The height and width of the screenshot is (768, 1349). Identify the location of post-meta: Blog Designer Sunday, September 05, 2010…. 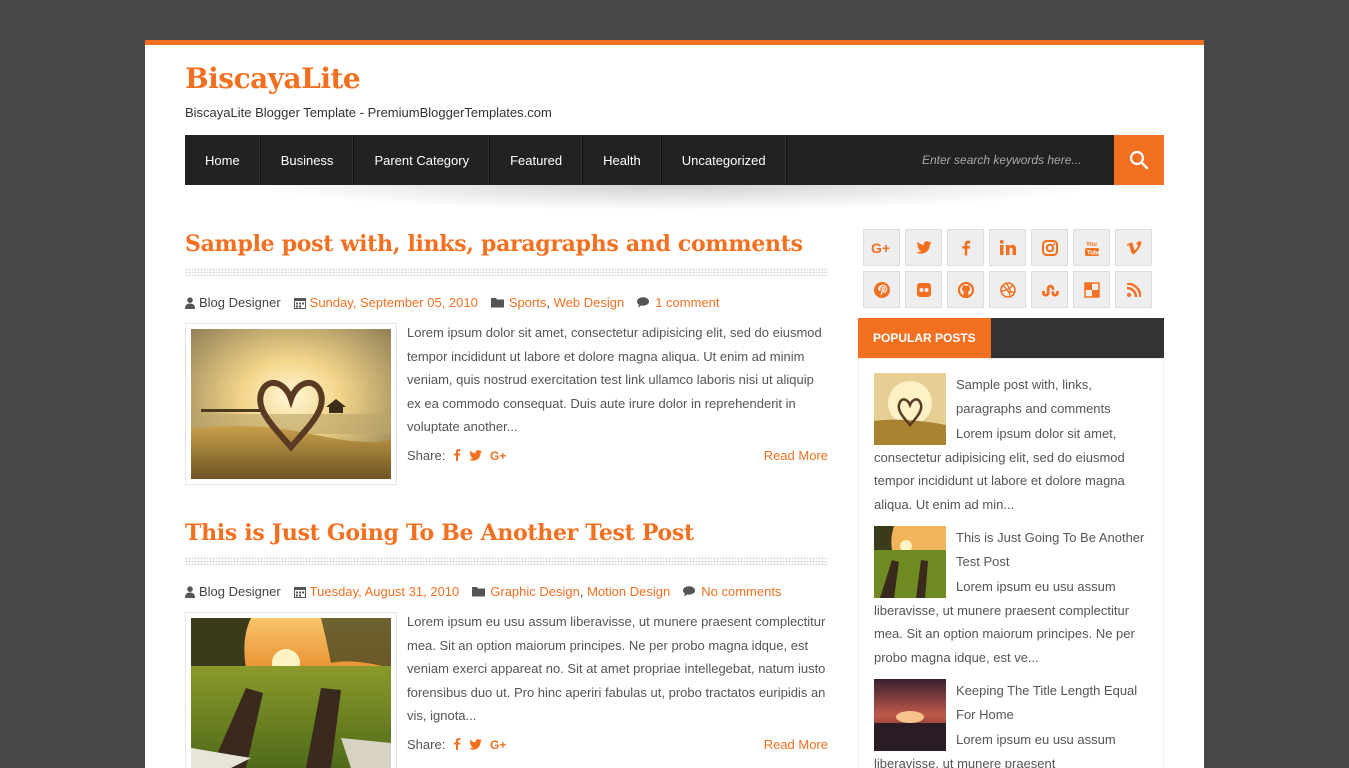
(506, 302).